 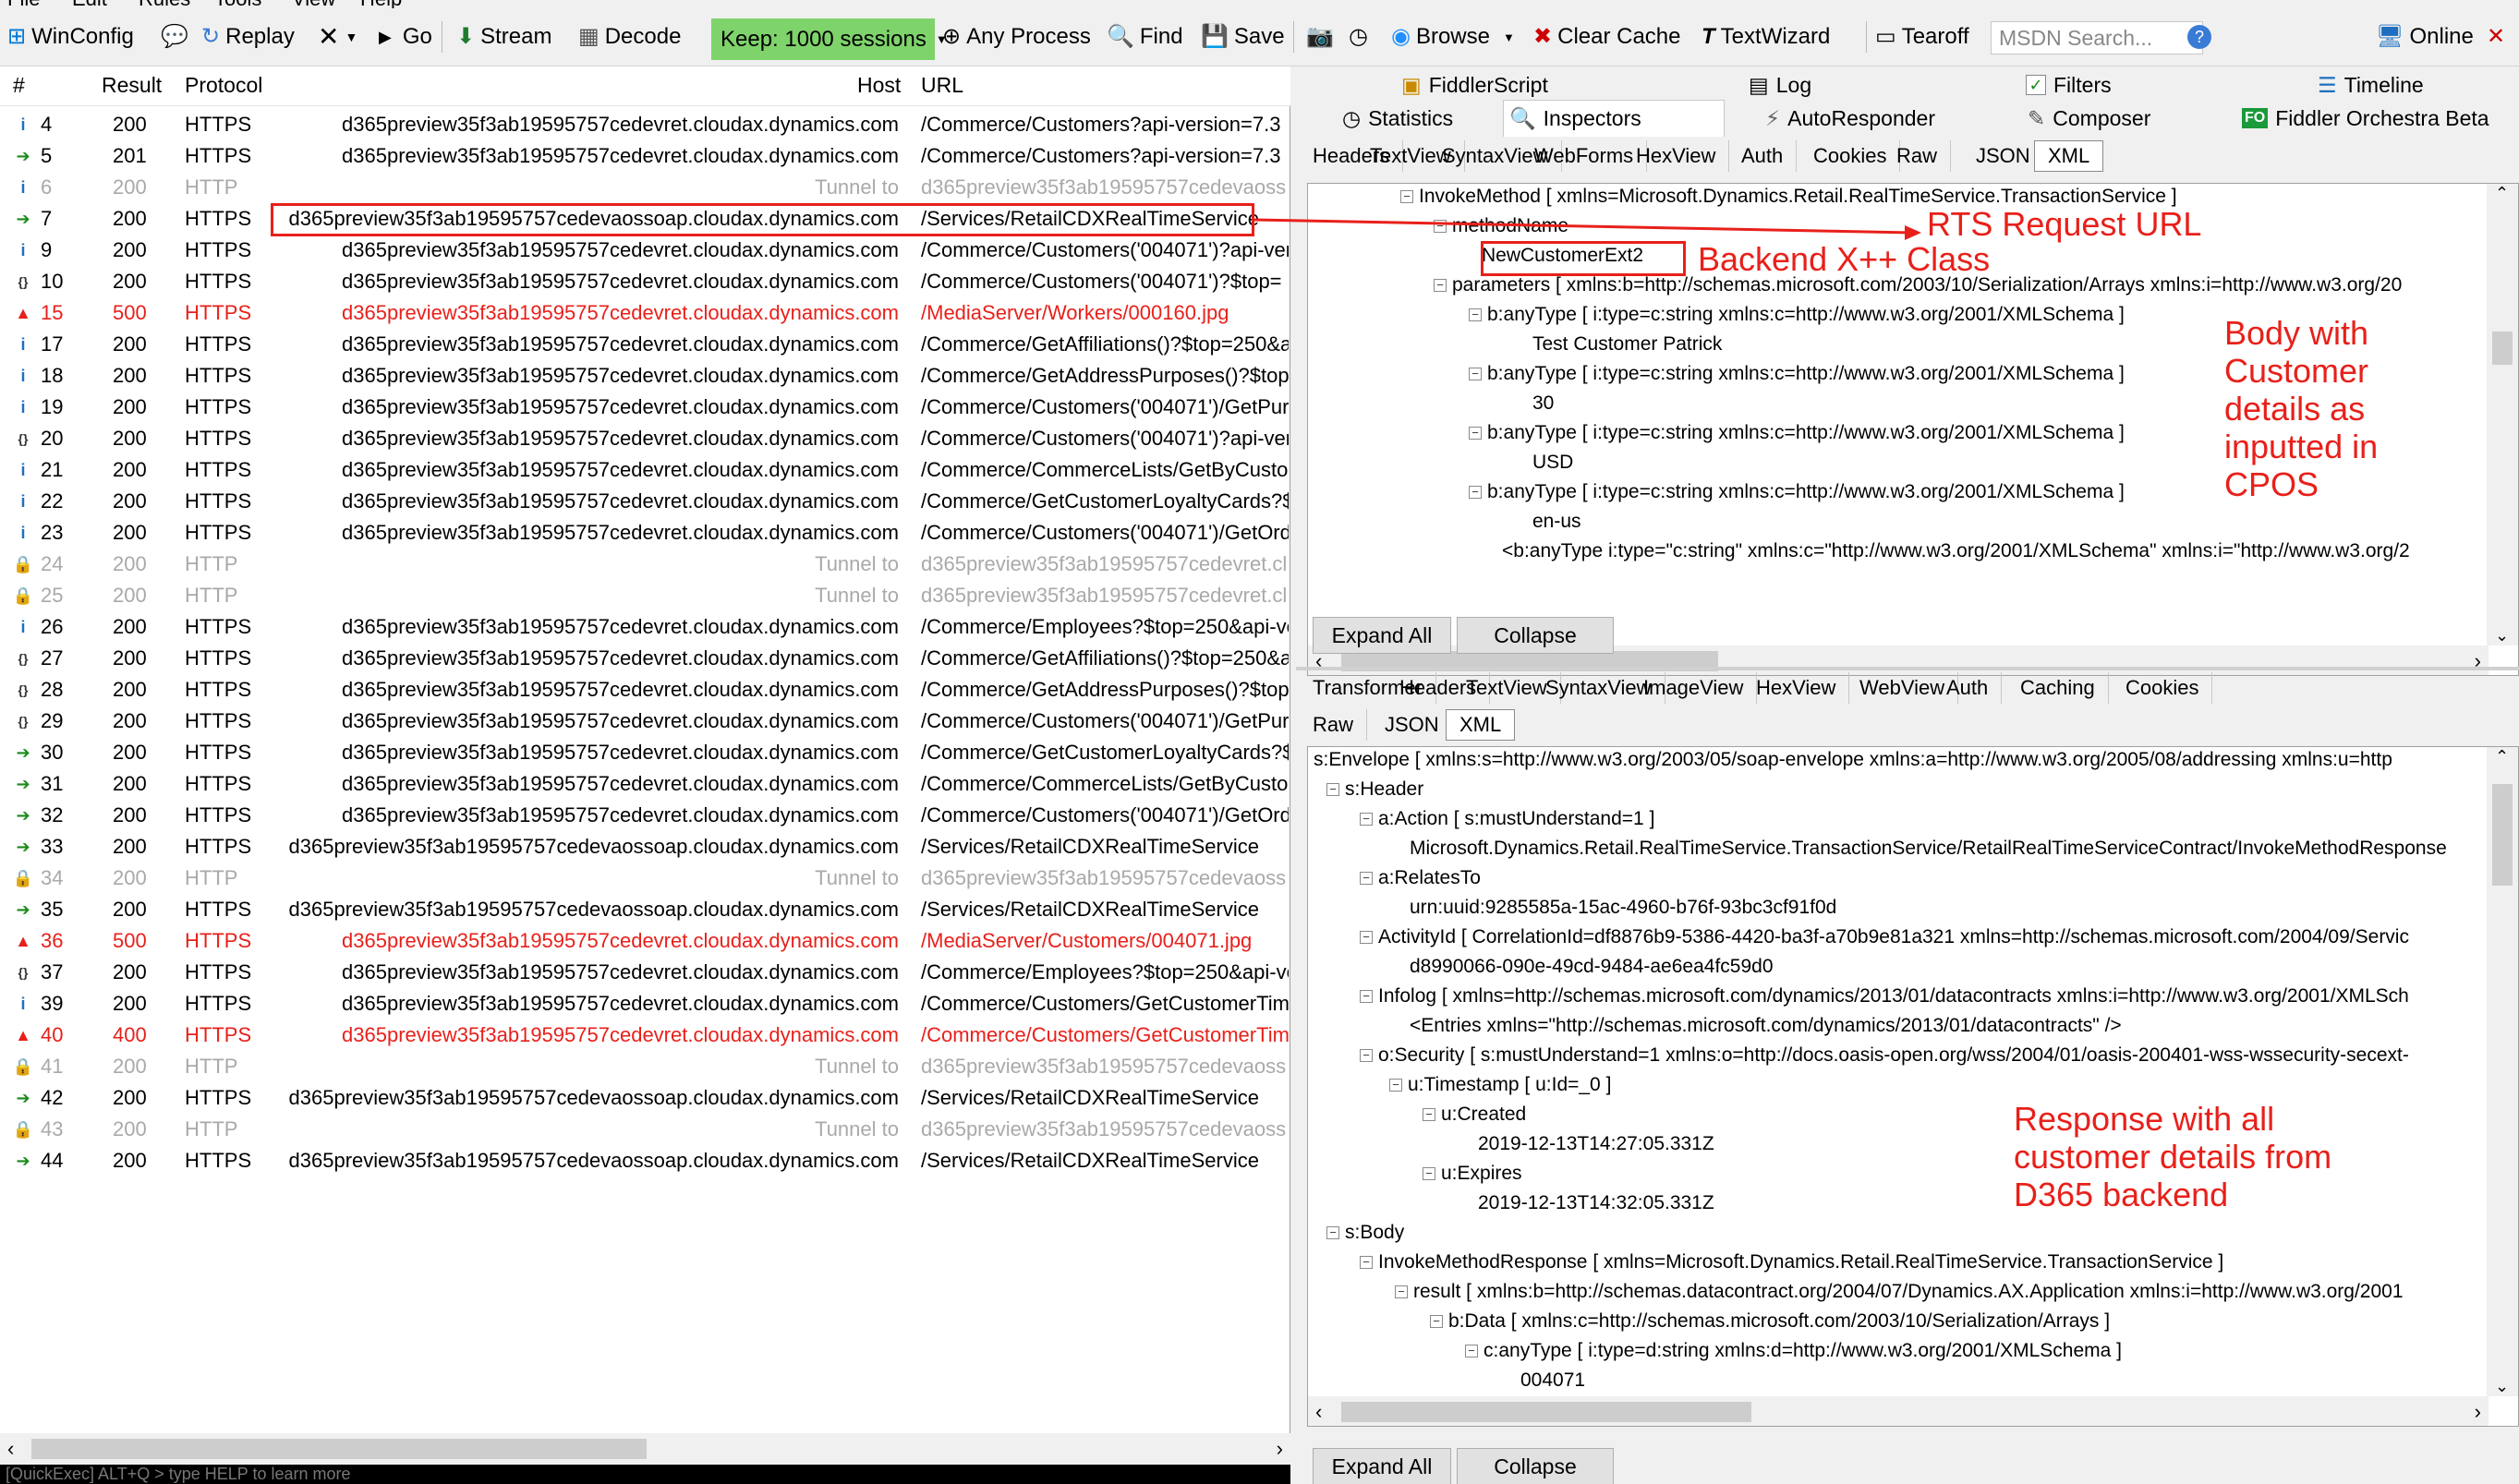 What do you see at coordinates (1694, 688) in the screenshot?
I see `response-tab-imageview: ImageView` at bounding box center [1694, 688].